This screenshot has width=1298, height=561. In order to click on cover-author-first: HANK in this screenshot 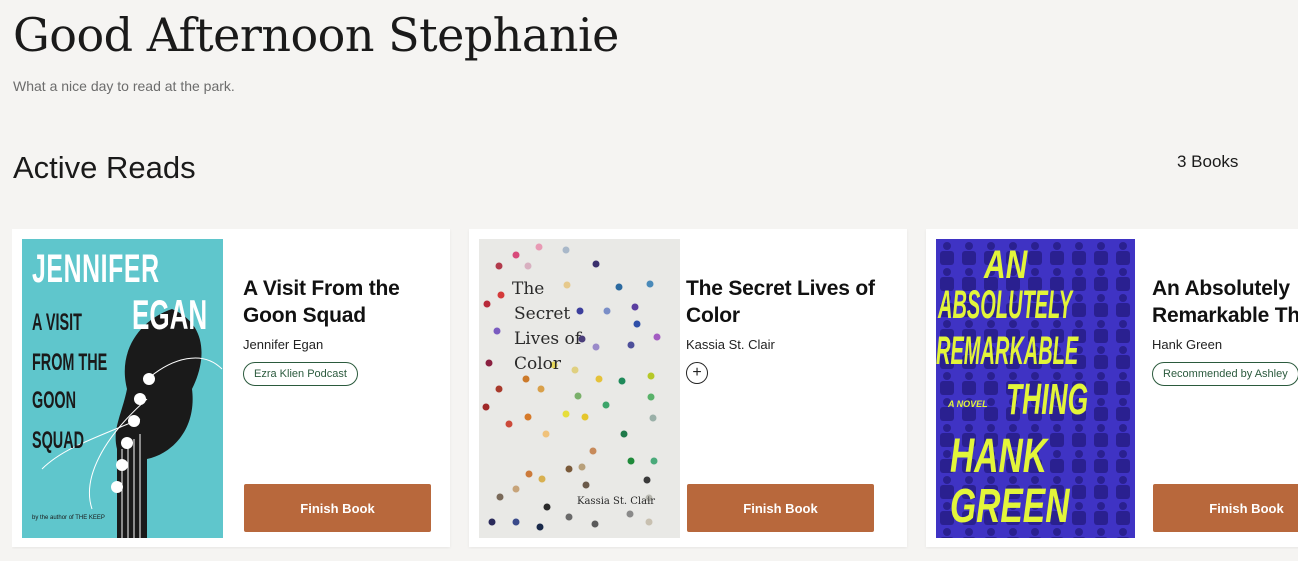, I will do `click(999, 456)`.